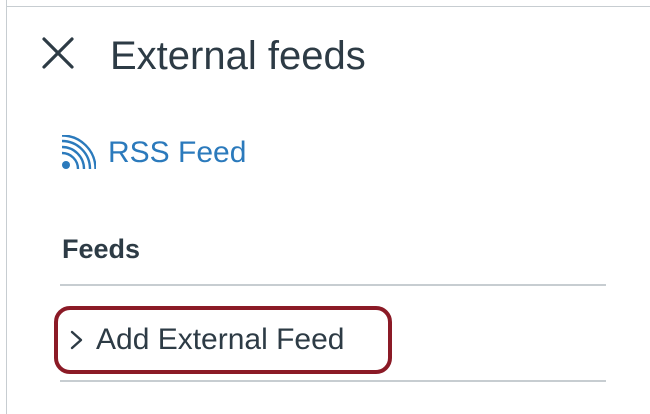 The height and width of the screenshot is (414, 650). What do you see at coordinates (177, 152) in the screenshot?
I see `rss-feed-label: RSS Feed` at bounding box center [177, 152].